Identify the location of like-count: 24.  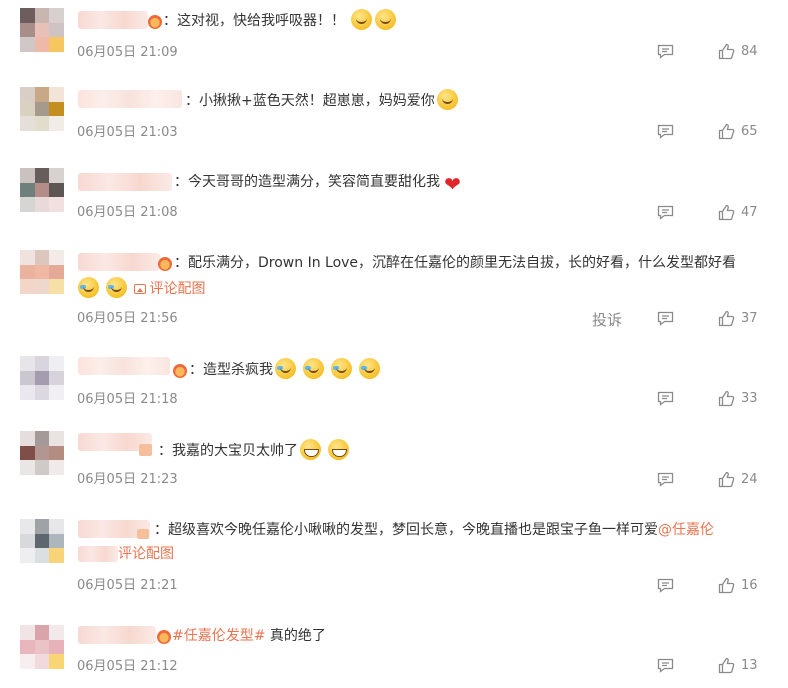
(749, 479).